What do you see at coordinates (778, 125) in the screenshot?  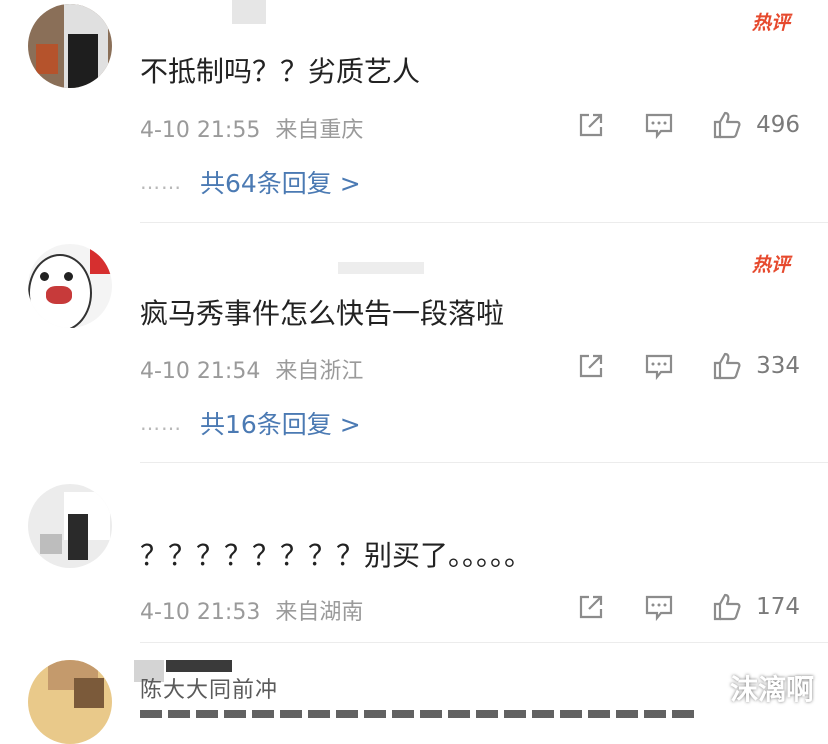 I see `like-count: 496` at bounding box center [778, 125].